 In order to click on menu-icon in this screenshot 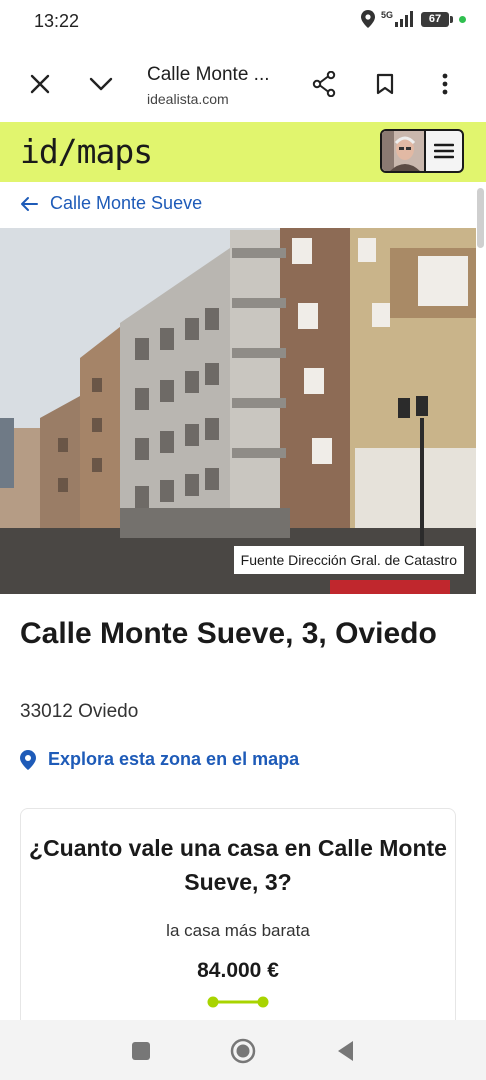, I will do `click(444, 151)`.